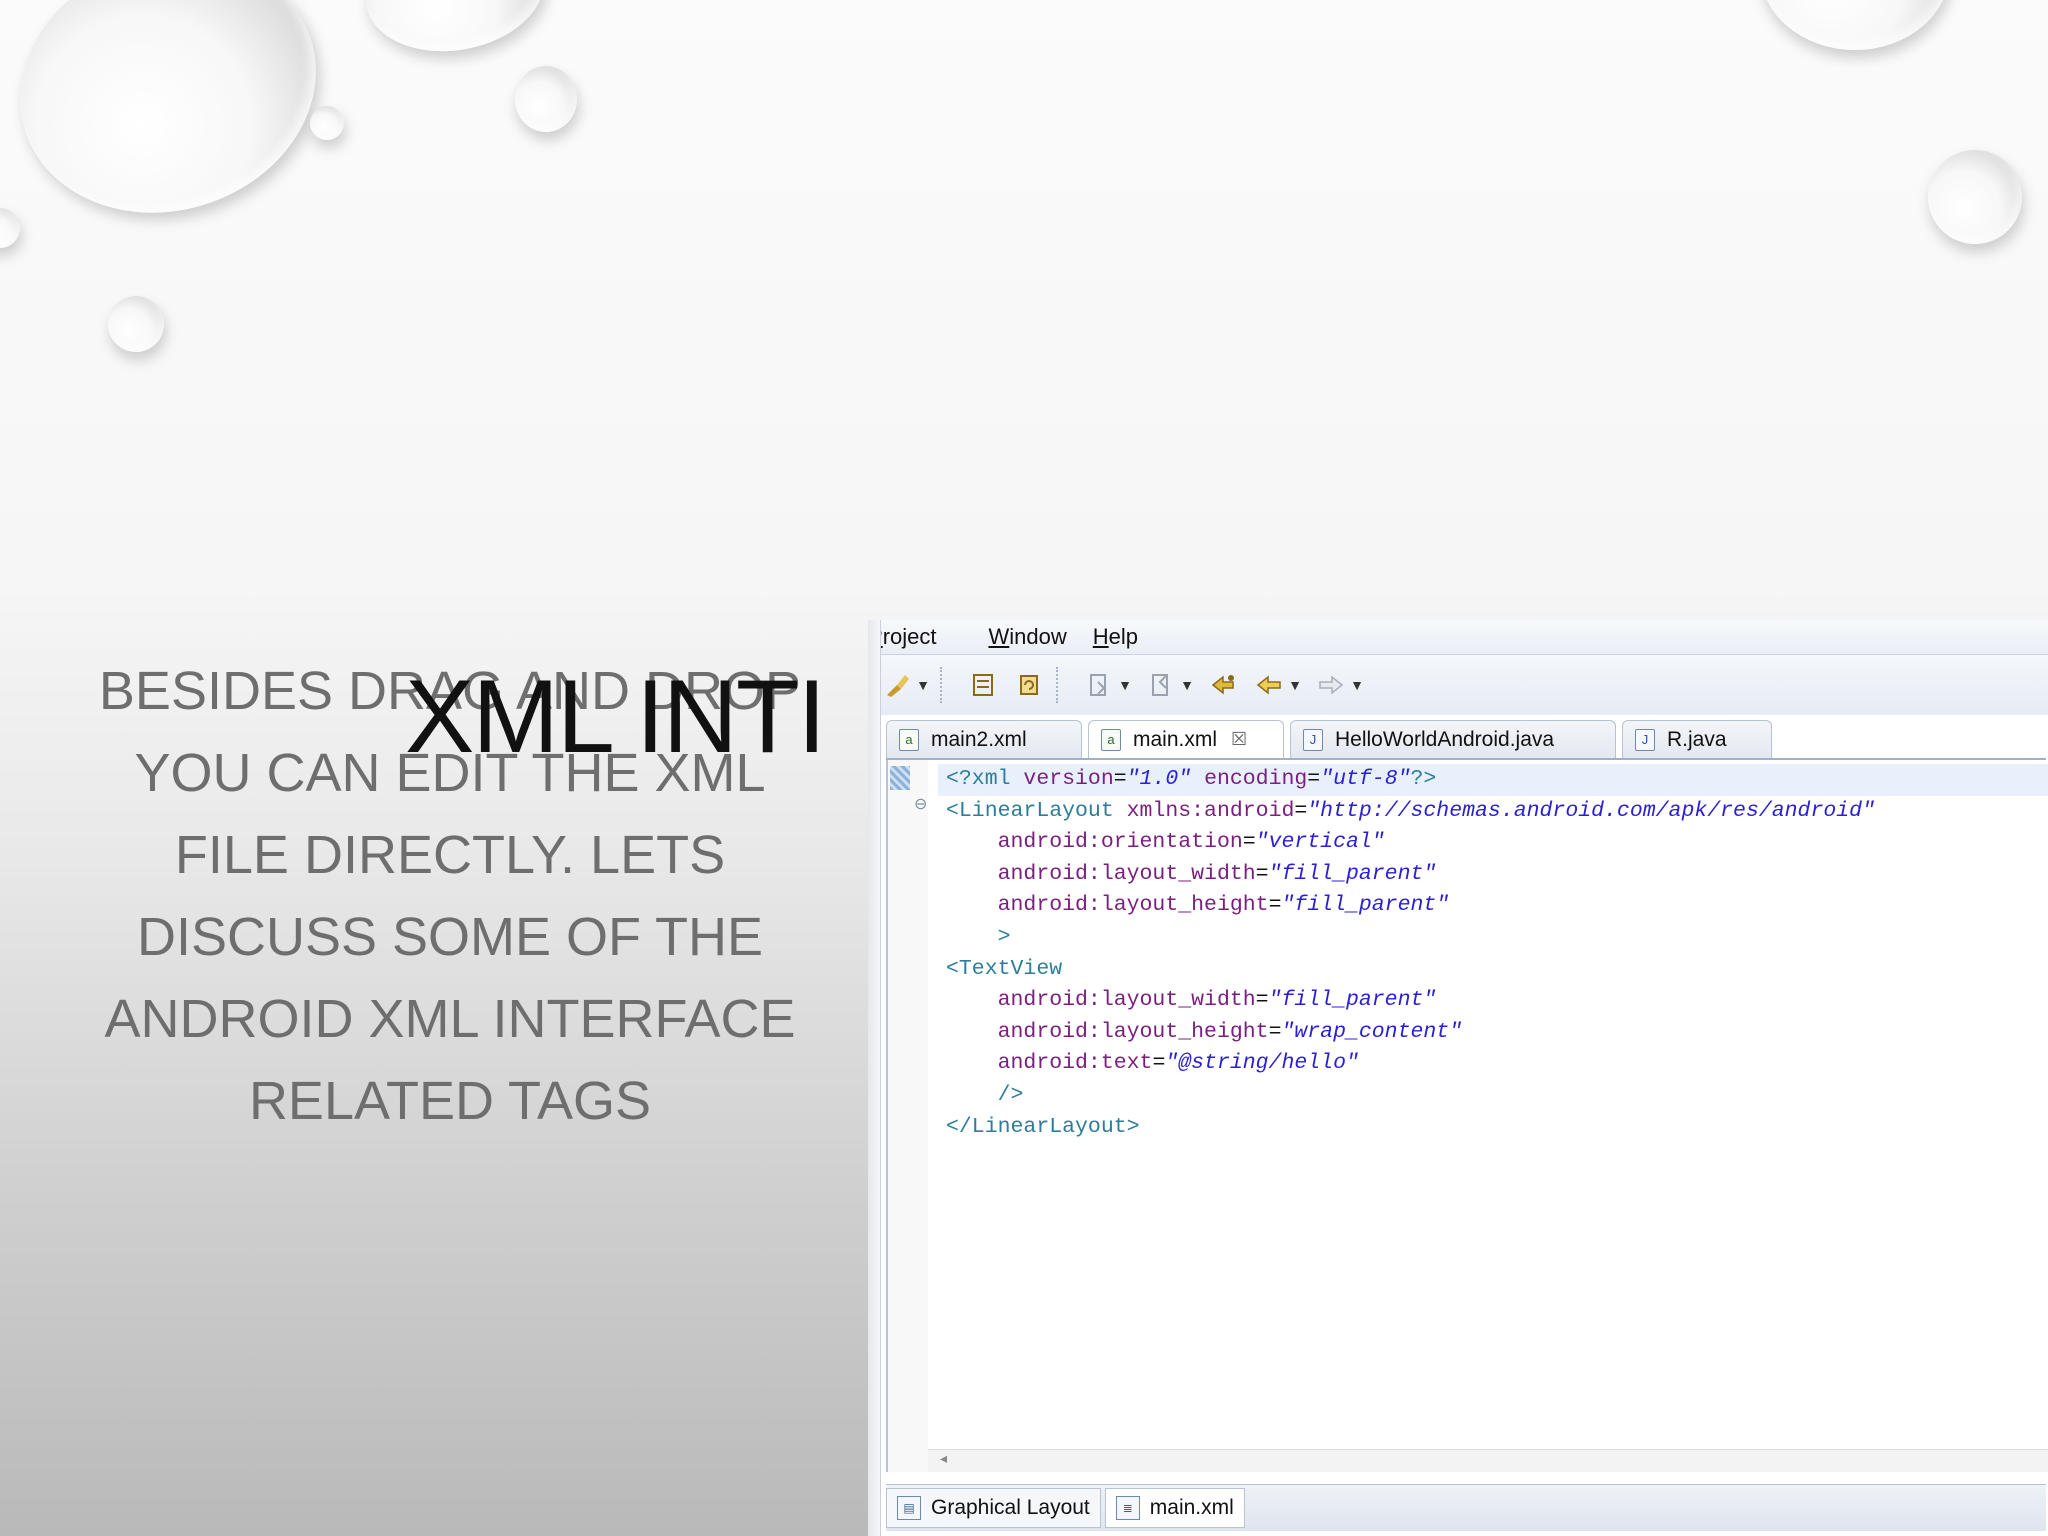  Describe the element at coordinates (1493, 780) in the screenshot. I see `code-line: <?xml version="1.0" encoding="utf-8"?>` at that location.